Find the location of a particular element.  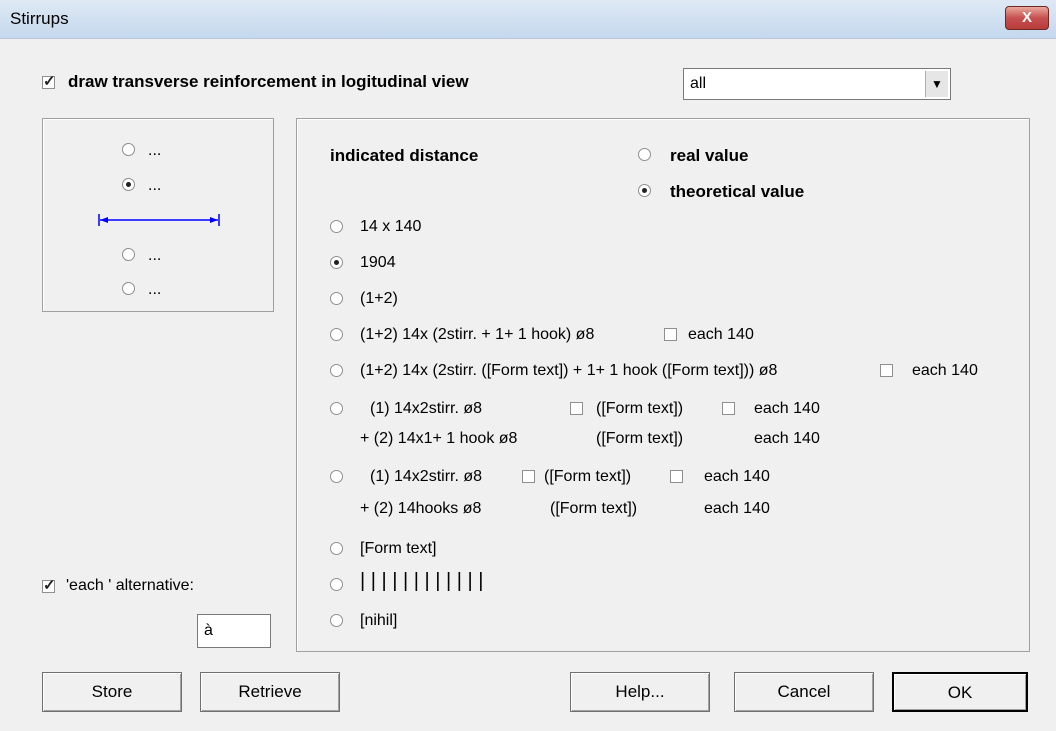

theoretical-value-radio is located at coordinates (644, 190).